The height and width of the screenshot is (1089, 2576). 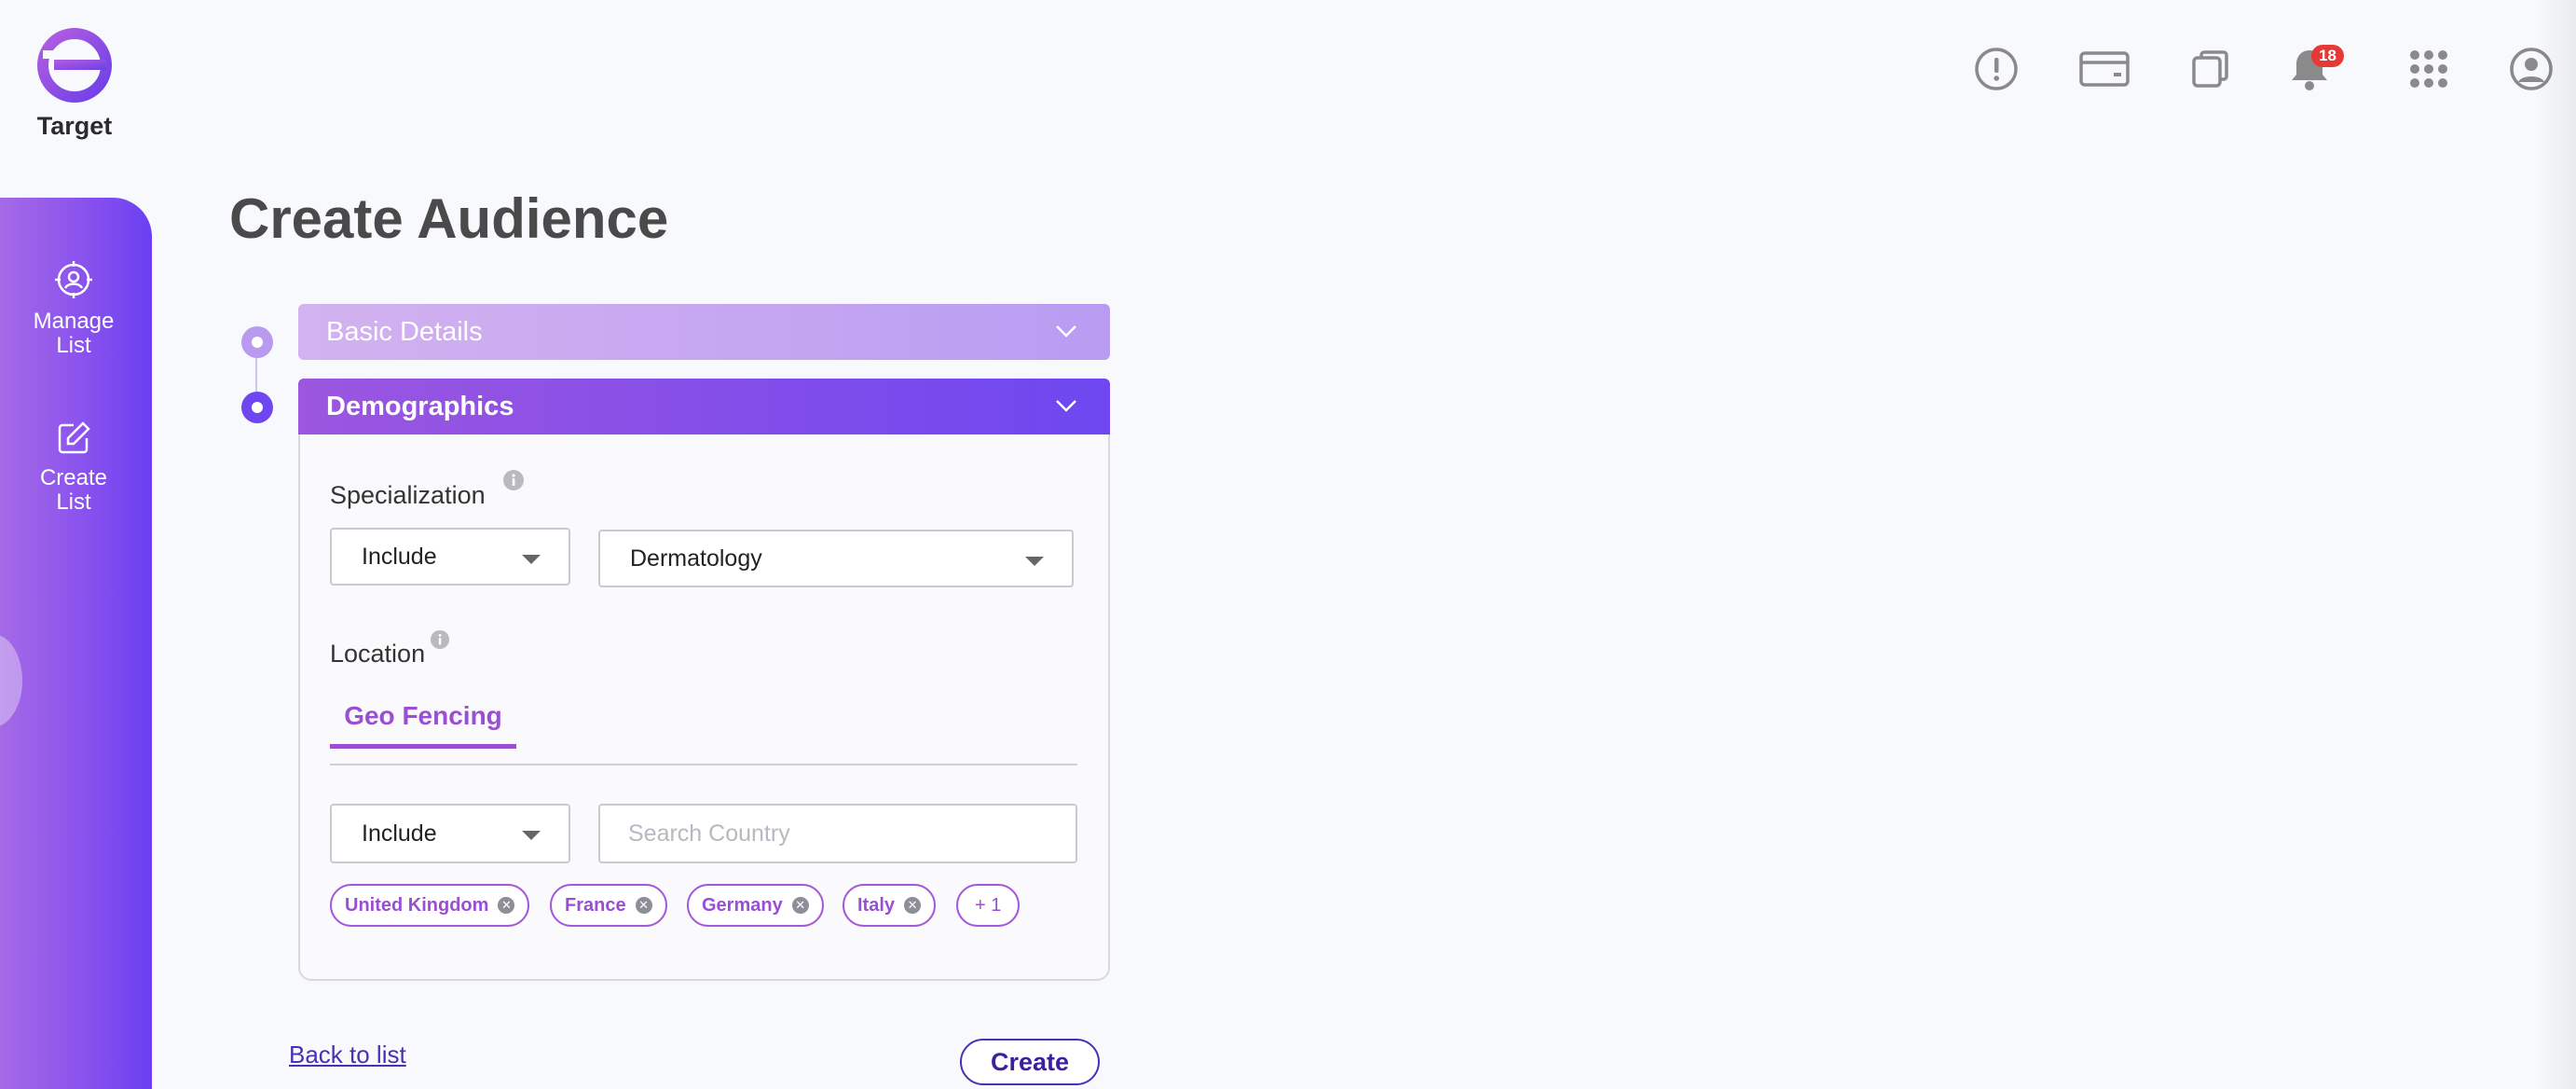 I want to click on g-logo-icon, so click(x=74, y=65).